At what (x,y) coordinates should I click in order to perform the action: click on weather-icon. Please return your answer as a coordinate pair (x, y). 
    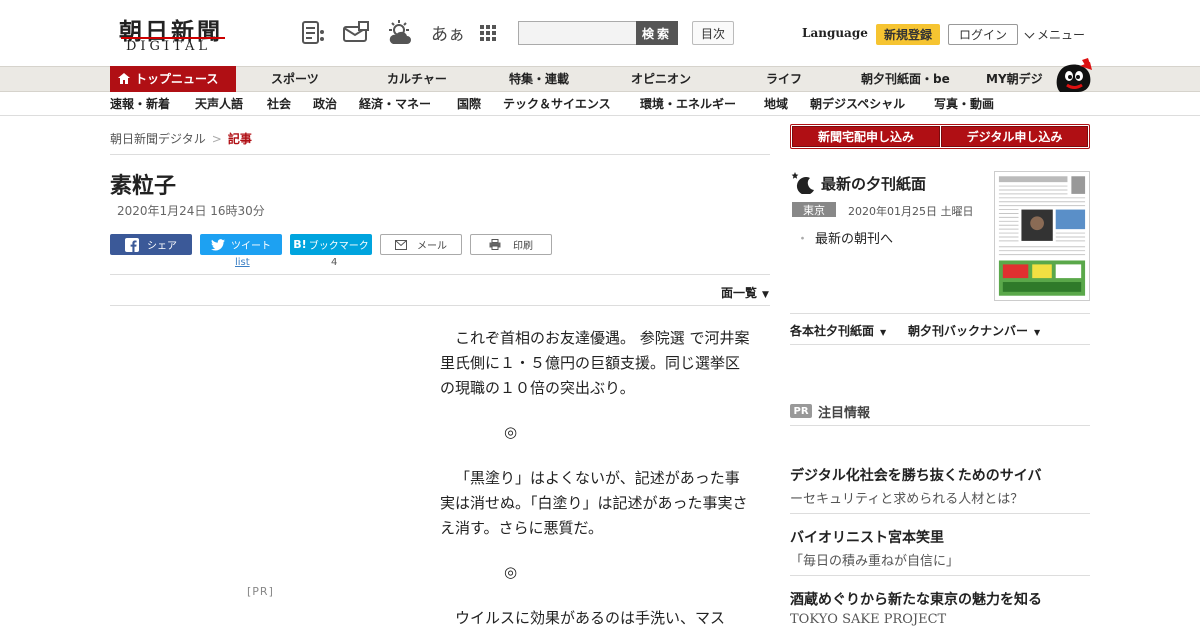
    Looking at the image, I should click on (399, 33).